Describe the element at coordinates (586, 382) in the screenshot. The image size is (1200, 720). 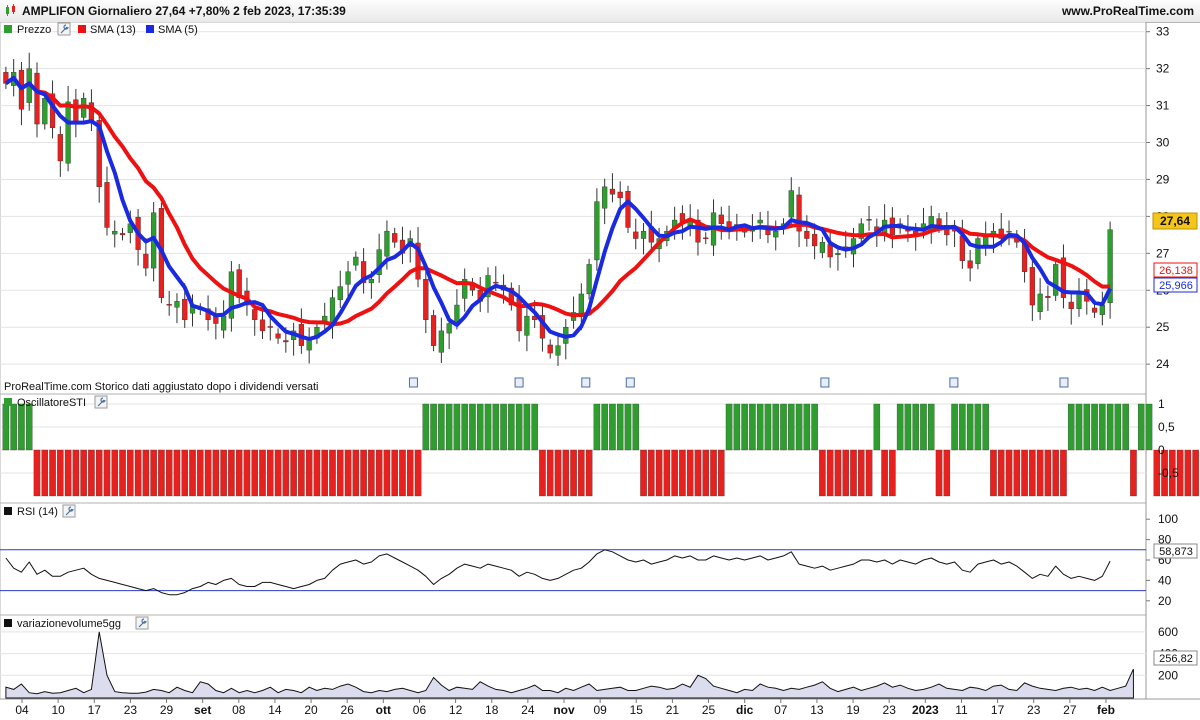
I see `dividend-marker-icon` at that location.